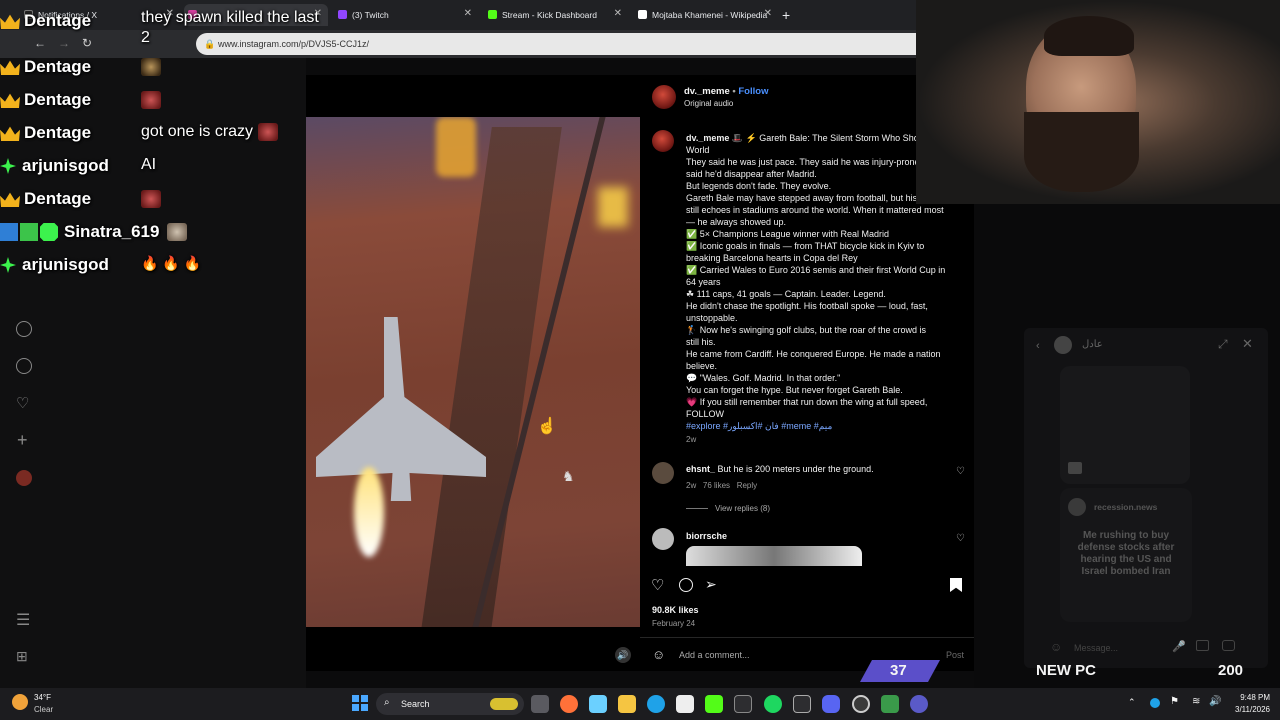 The image size is (1280, 720). Describe the element at coordinates (1196, 701) in the screenshot. I see `wifi-icon: ≋` at that location.